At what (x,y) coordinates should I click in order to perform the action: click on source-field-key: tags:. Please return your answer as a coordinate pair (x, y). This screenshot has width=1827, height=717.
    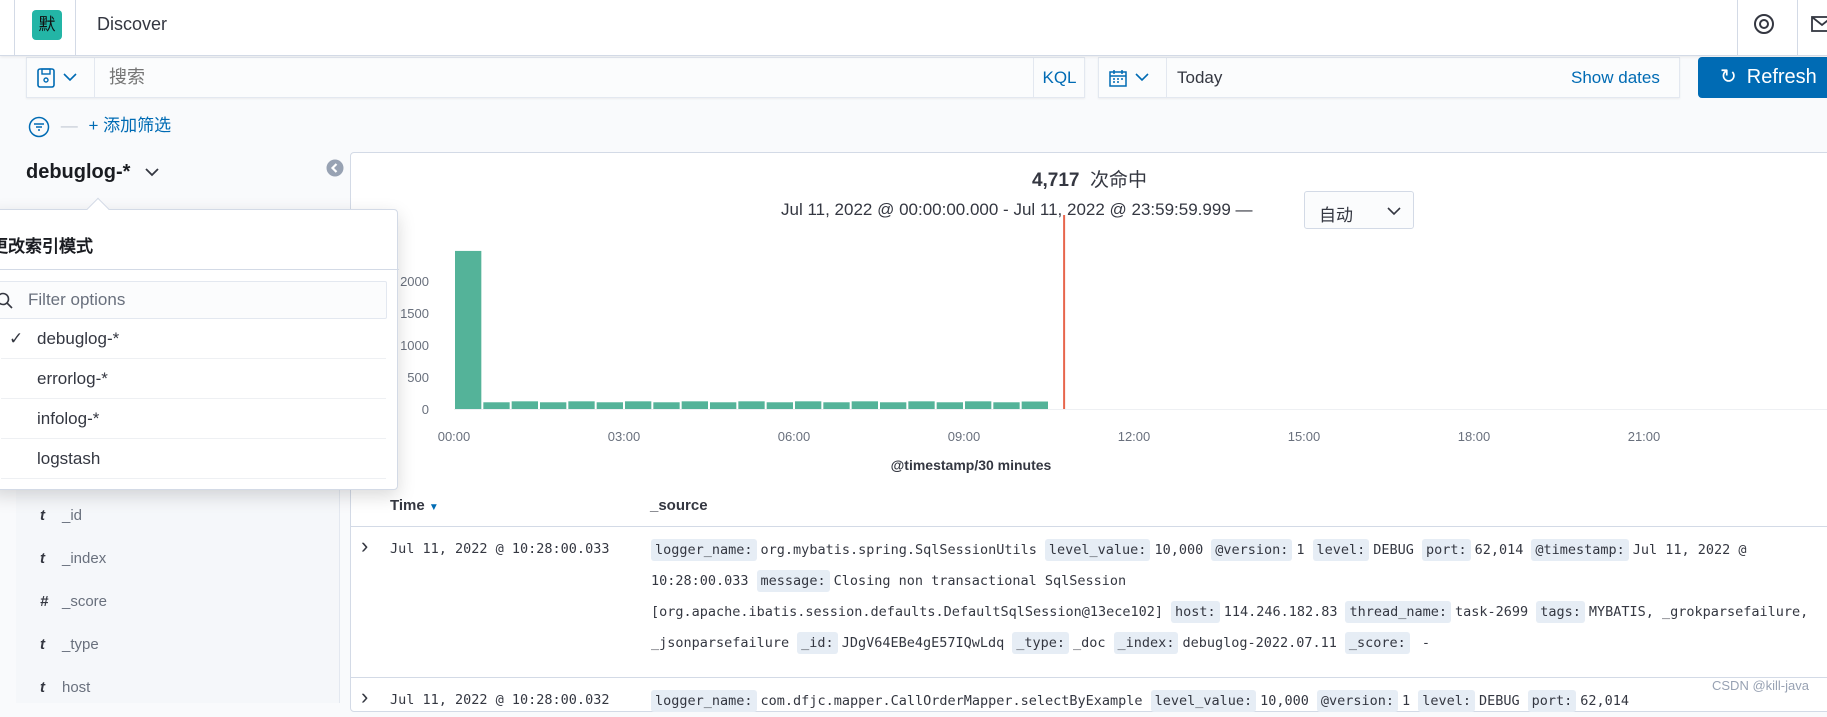
    Looking at the image, I should click on (1560, 612).